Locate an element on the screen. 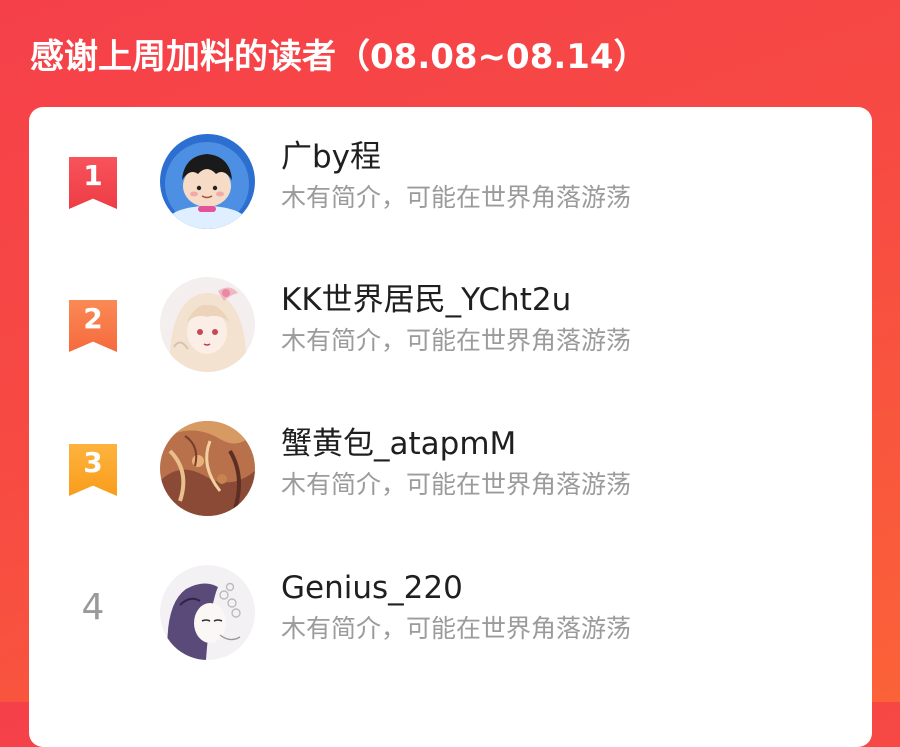  cartoon-boy-avatar is located at coordinates (207, 181).